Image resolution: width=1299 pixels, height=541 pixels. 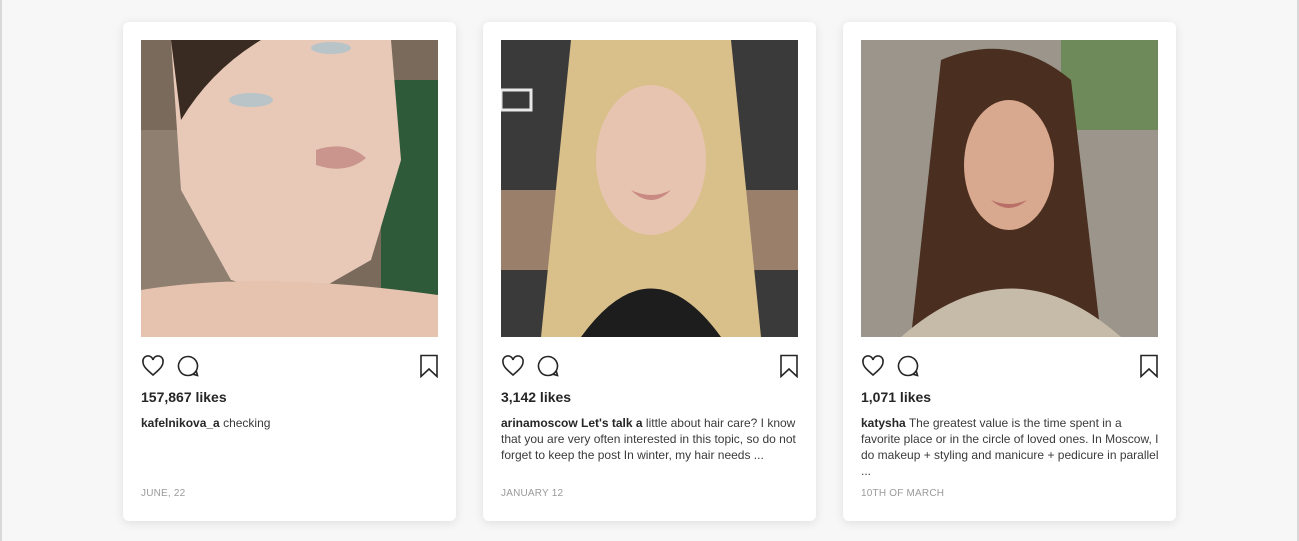 What do you see at coordinates (536, 397) in the screenshot?
I see `likes-count: 3,142 likes` at bounding box center [536, 397].